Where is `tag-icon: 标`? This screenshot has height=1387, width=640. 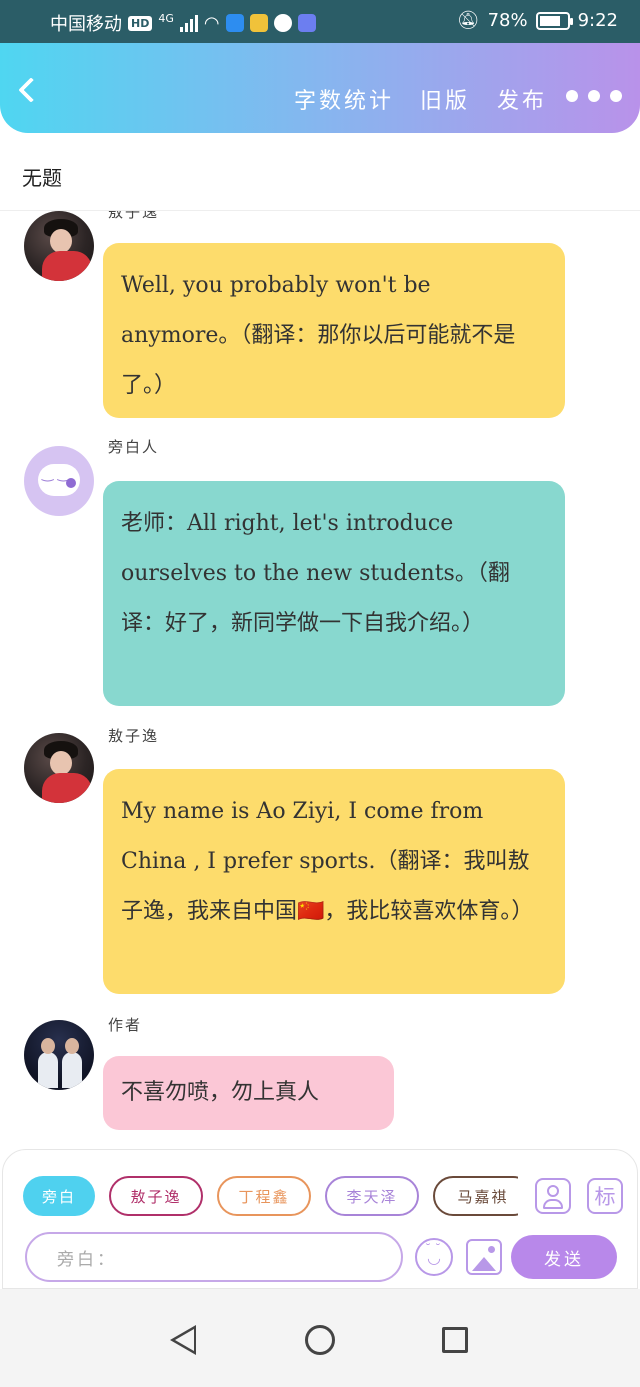 tag-icon: 标 is located at coordinates (605, 1196).